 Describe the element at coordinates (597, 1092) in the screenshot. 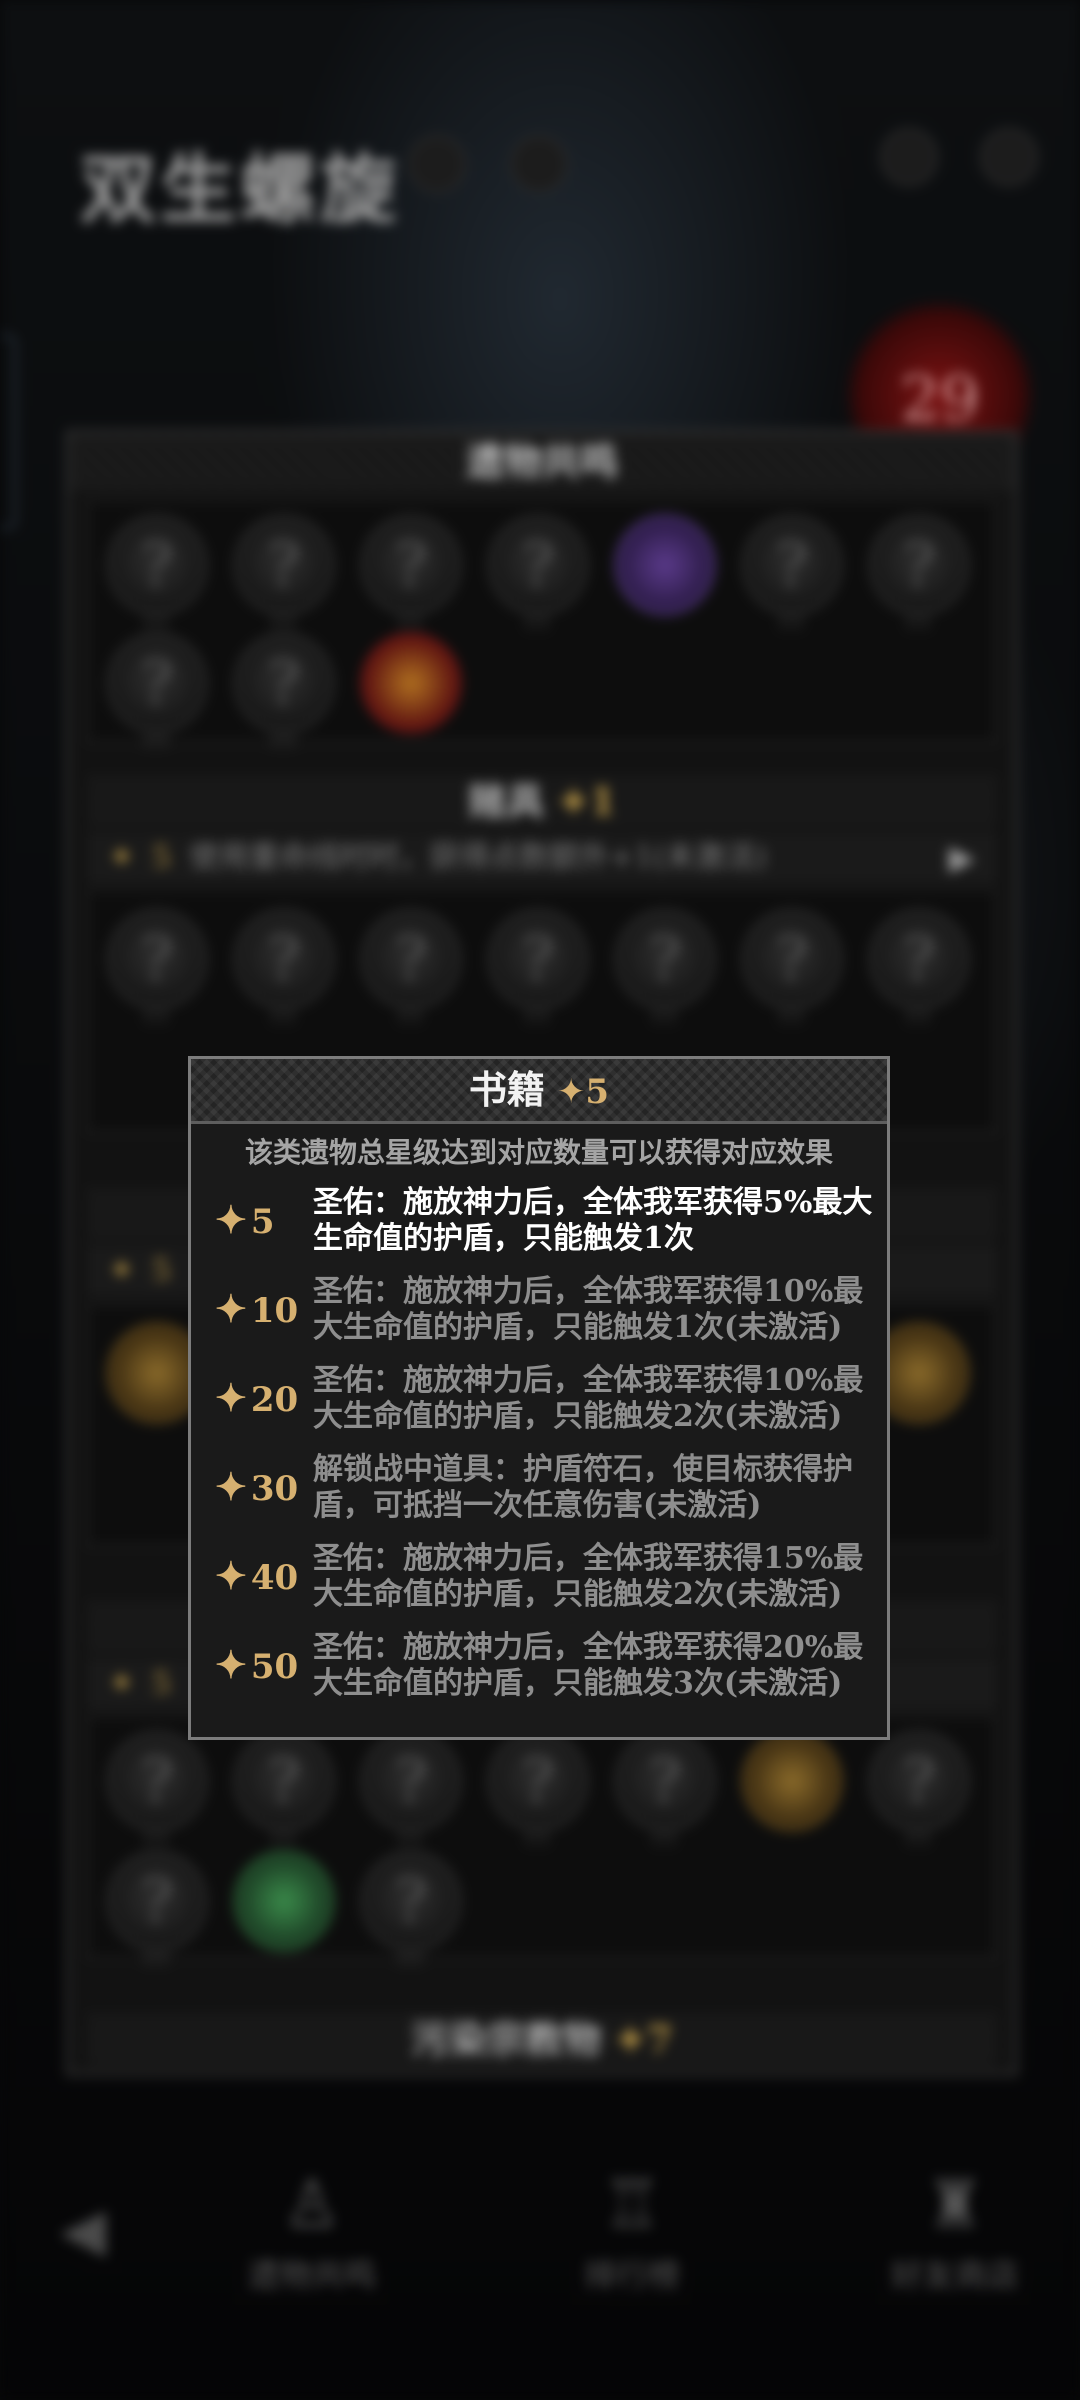

I see `popup-title-stars: 5` at that location.